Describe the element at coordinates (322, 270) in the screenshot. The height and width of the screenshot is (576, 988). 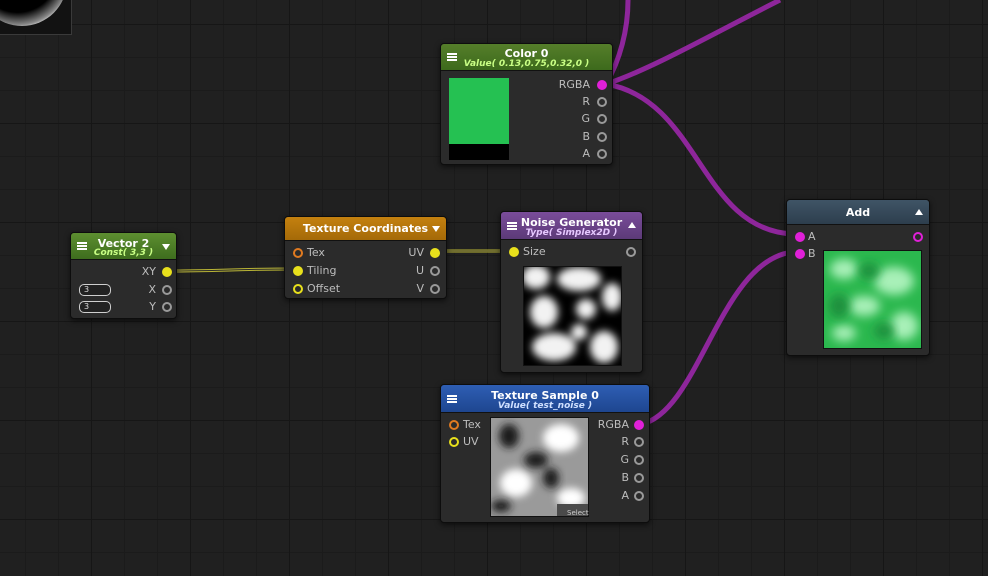
I see `input-label-tiling: Tiling` at that location.